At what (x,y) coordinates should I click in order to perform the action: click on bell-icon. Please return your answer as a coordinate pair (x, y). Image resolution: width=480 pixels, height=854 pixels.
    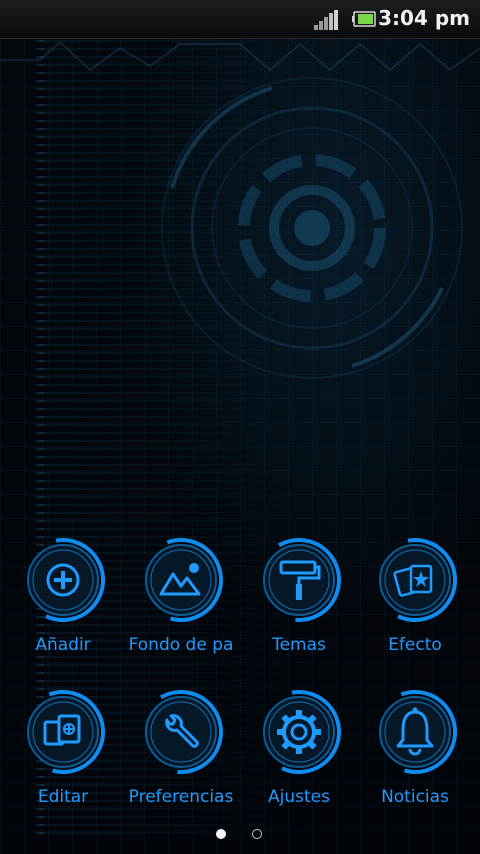
    Looking at the image, I should click on (415, 732).